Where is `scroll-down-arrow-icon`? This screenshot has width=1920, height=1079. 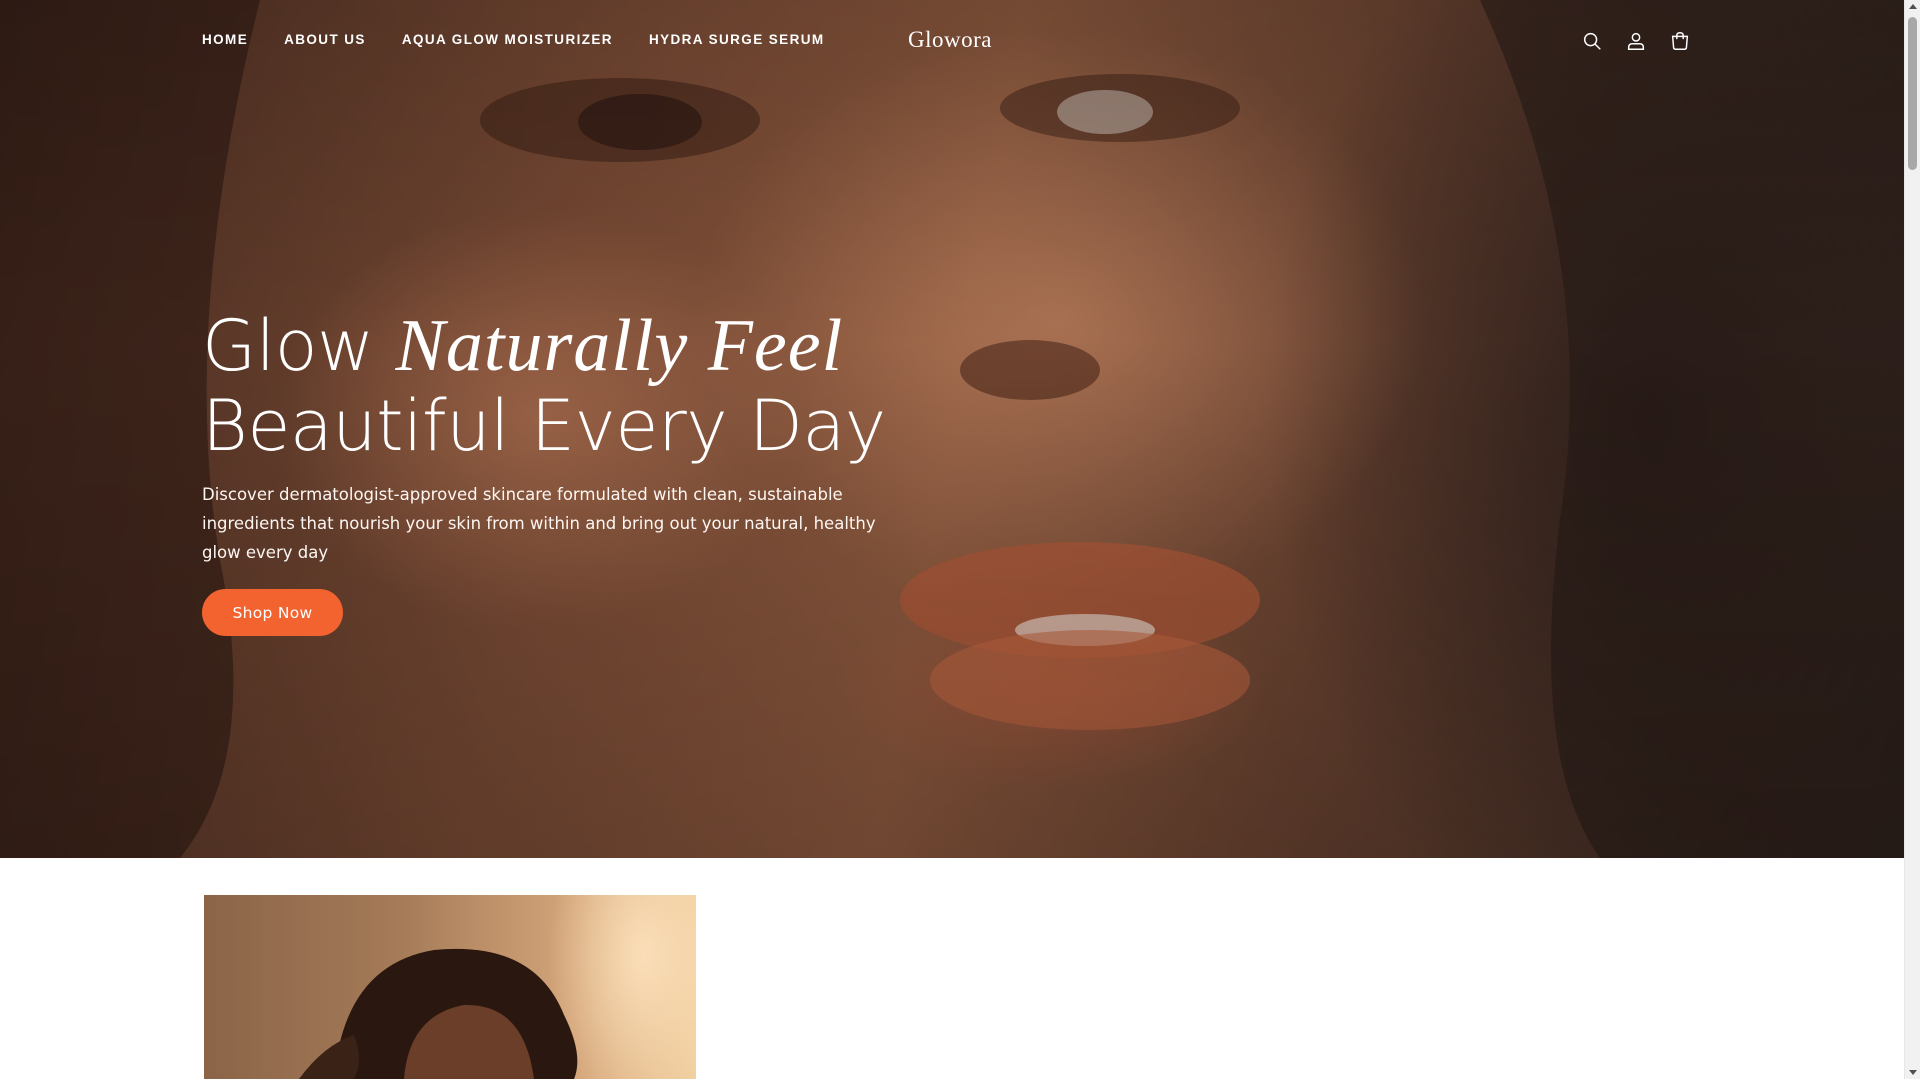 scroll-down-arrow-icon is located at coordinates (1913, 1072).